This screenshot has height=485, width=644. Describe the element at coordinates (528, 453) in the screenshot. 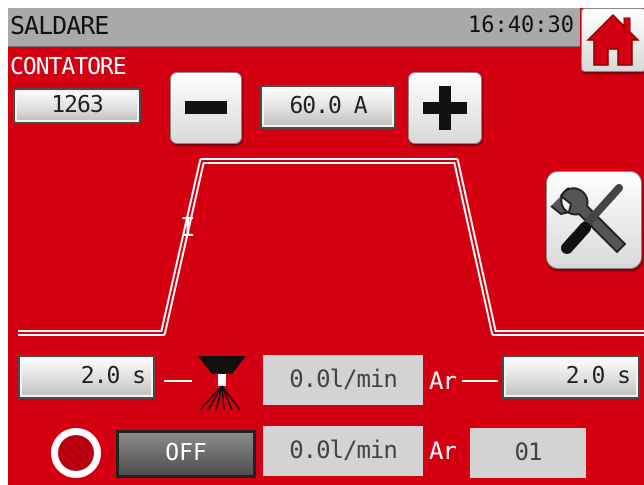

I see `program-number: 01` at that location.